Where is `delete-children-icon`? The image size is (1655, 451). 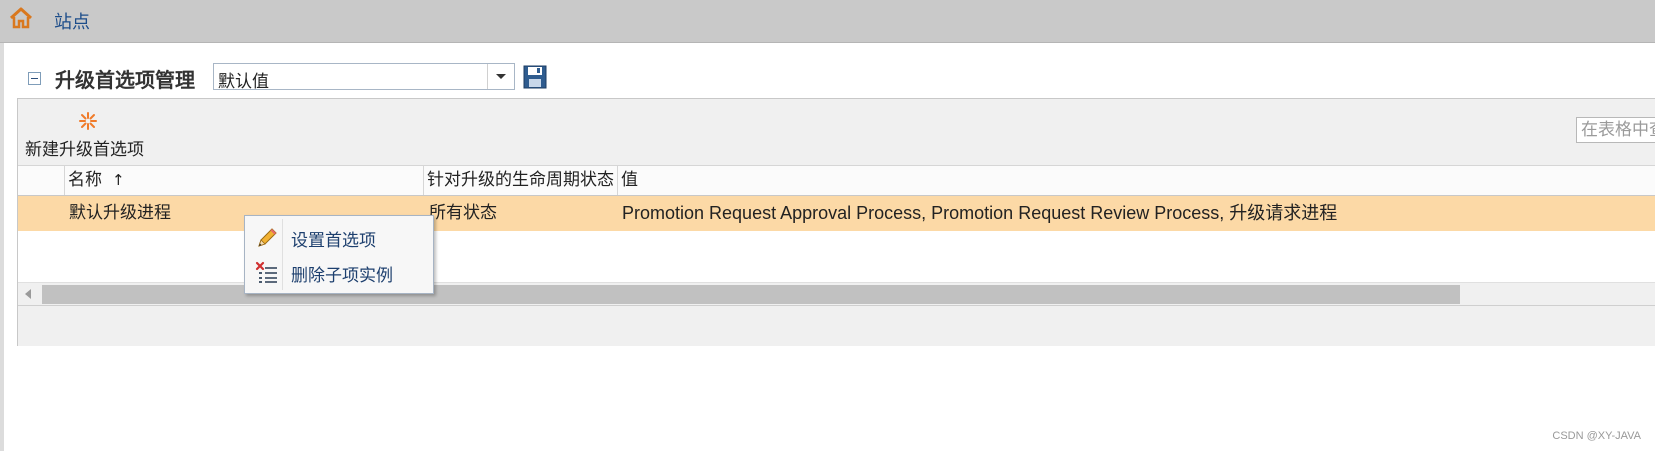
delete-children-icon is located at coordinates (267, 273).